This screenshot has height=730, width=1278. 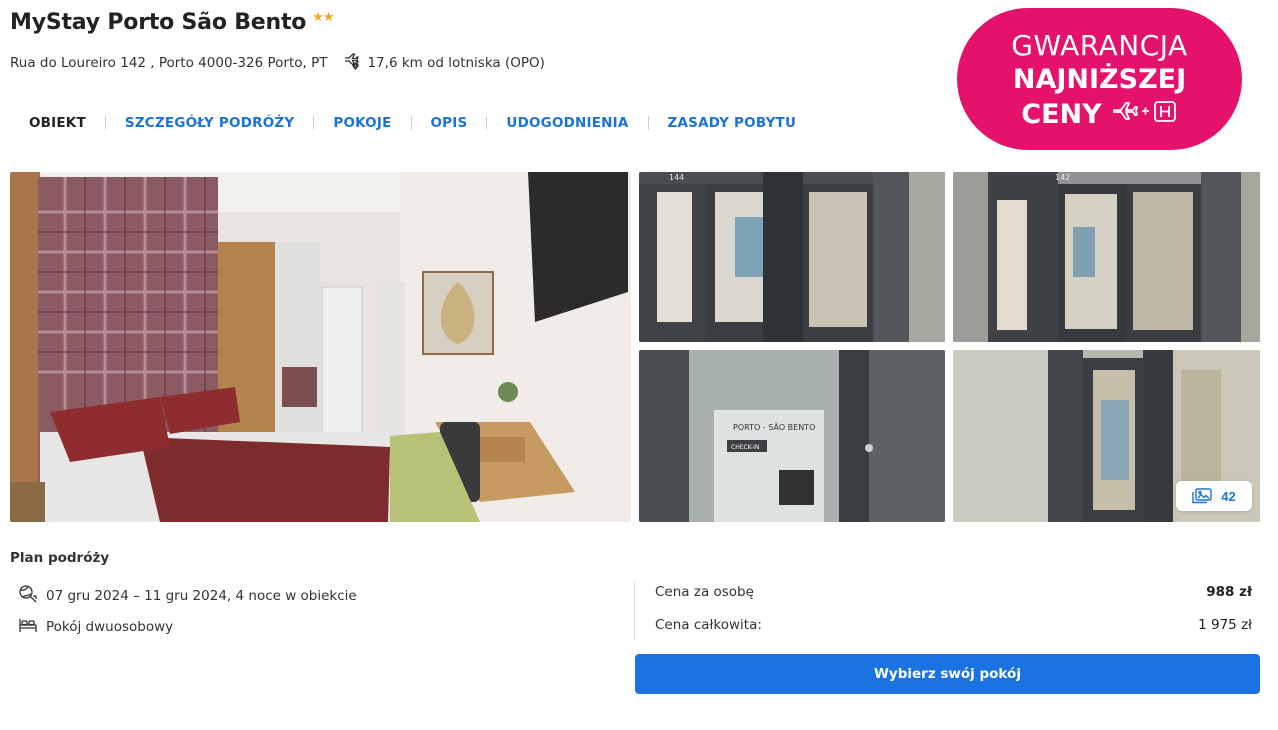 I want to click on price-divider, so click(x=634, y=611).